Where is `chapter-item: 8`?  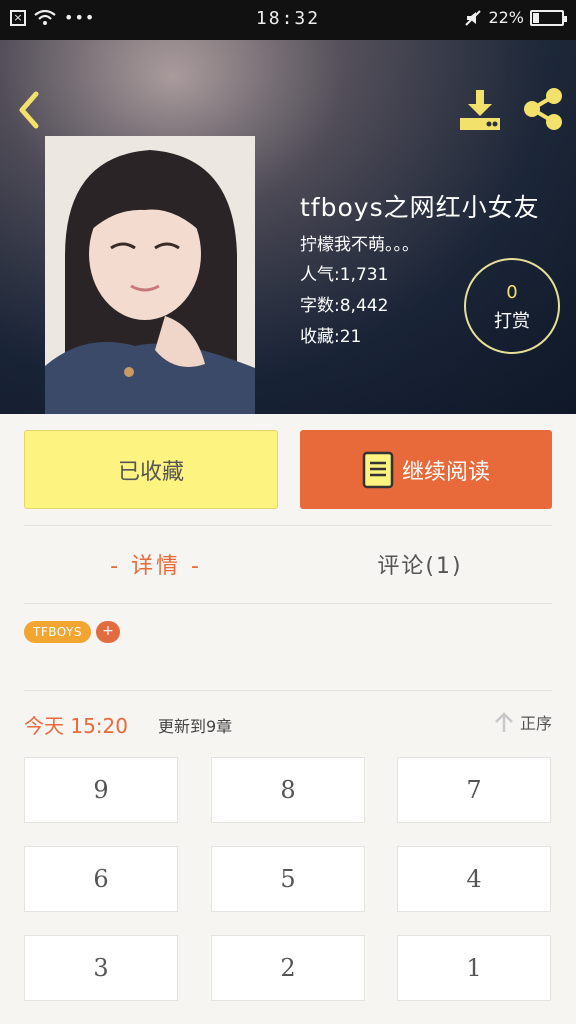 chapter-item: 8 is located at coordinates (288, 790).